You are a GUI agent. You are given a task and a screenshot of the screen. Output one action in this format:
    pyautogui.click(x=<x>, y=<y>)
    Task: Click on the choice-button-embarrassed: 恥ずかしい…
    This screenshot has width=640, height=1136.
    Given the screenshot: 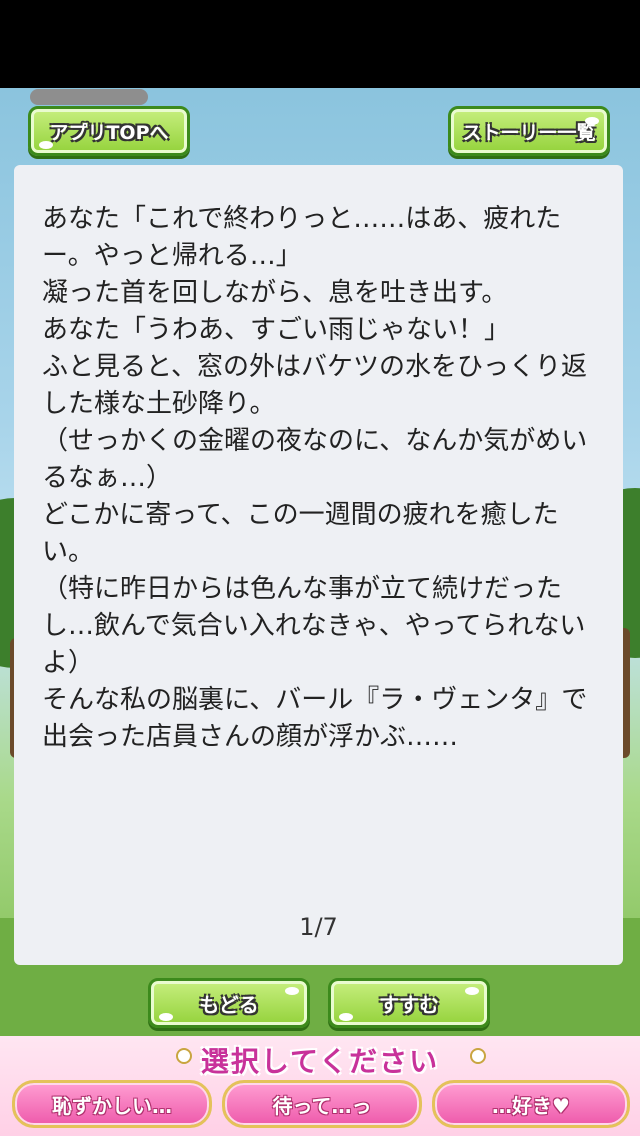 What is the action you would take?
    pyautogui.click(x=112, y=1104)
    